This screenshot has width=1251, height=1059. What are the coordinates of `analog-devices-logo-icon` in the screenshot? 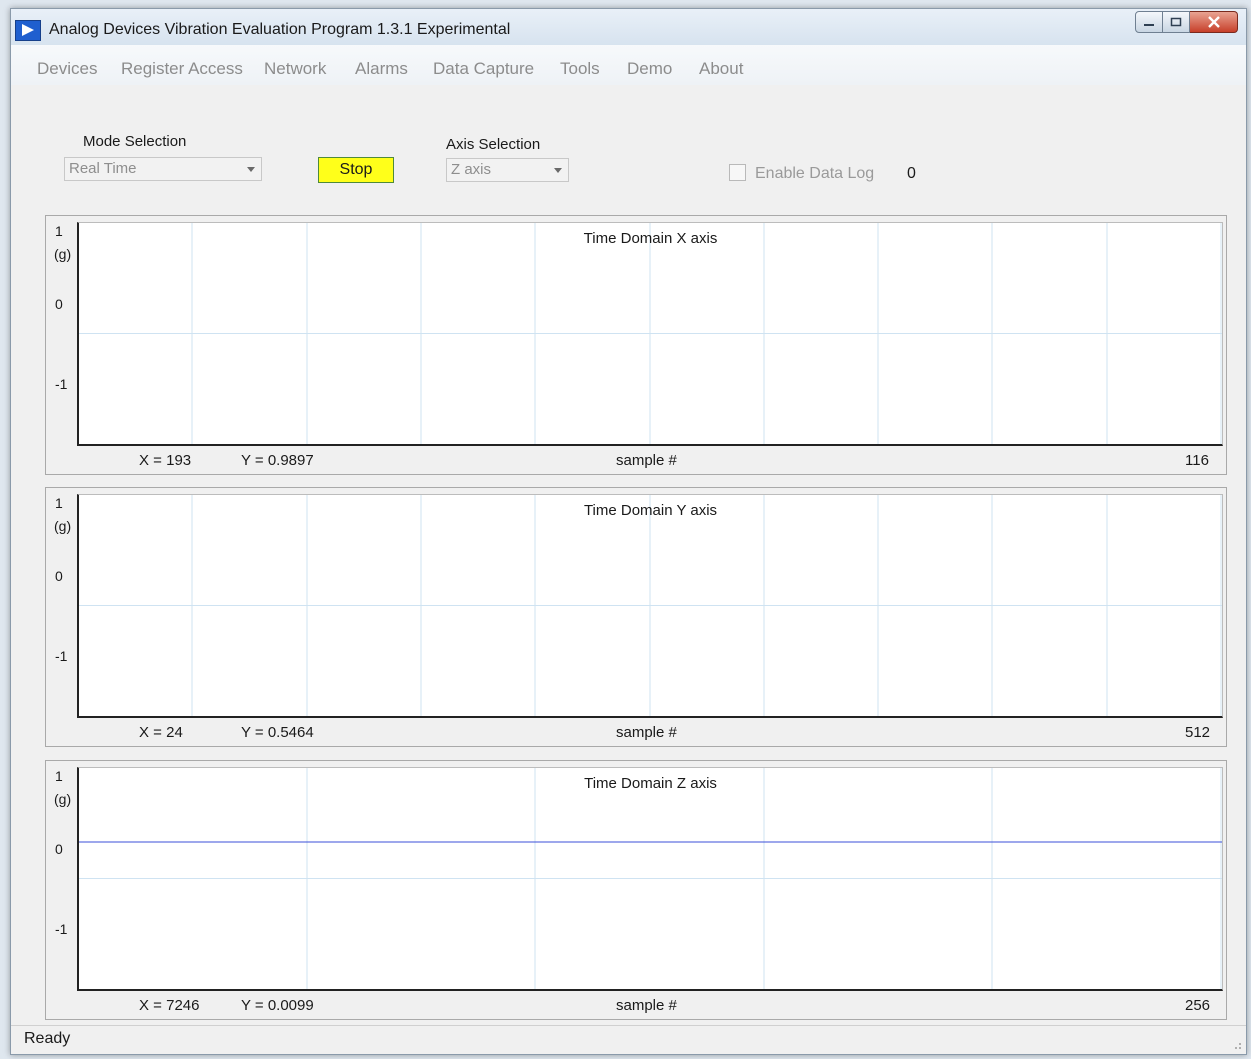 It's located at (28, 30).